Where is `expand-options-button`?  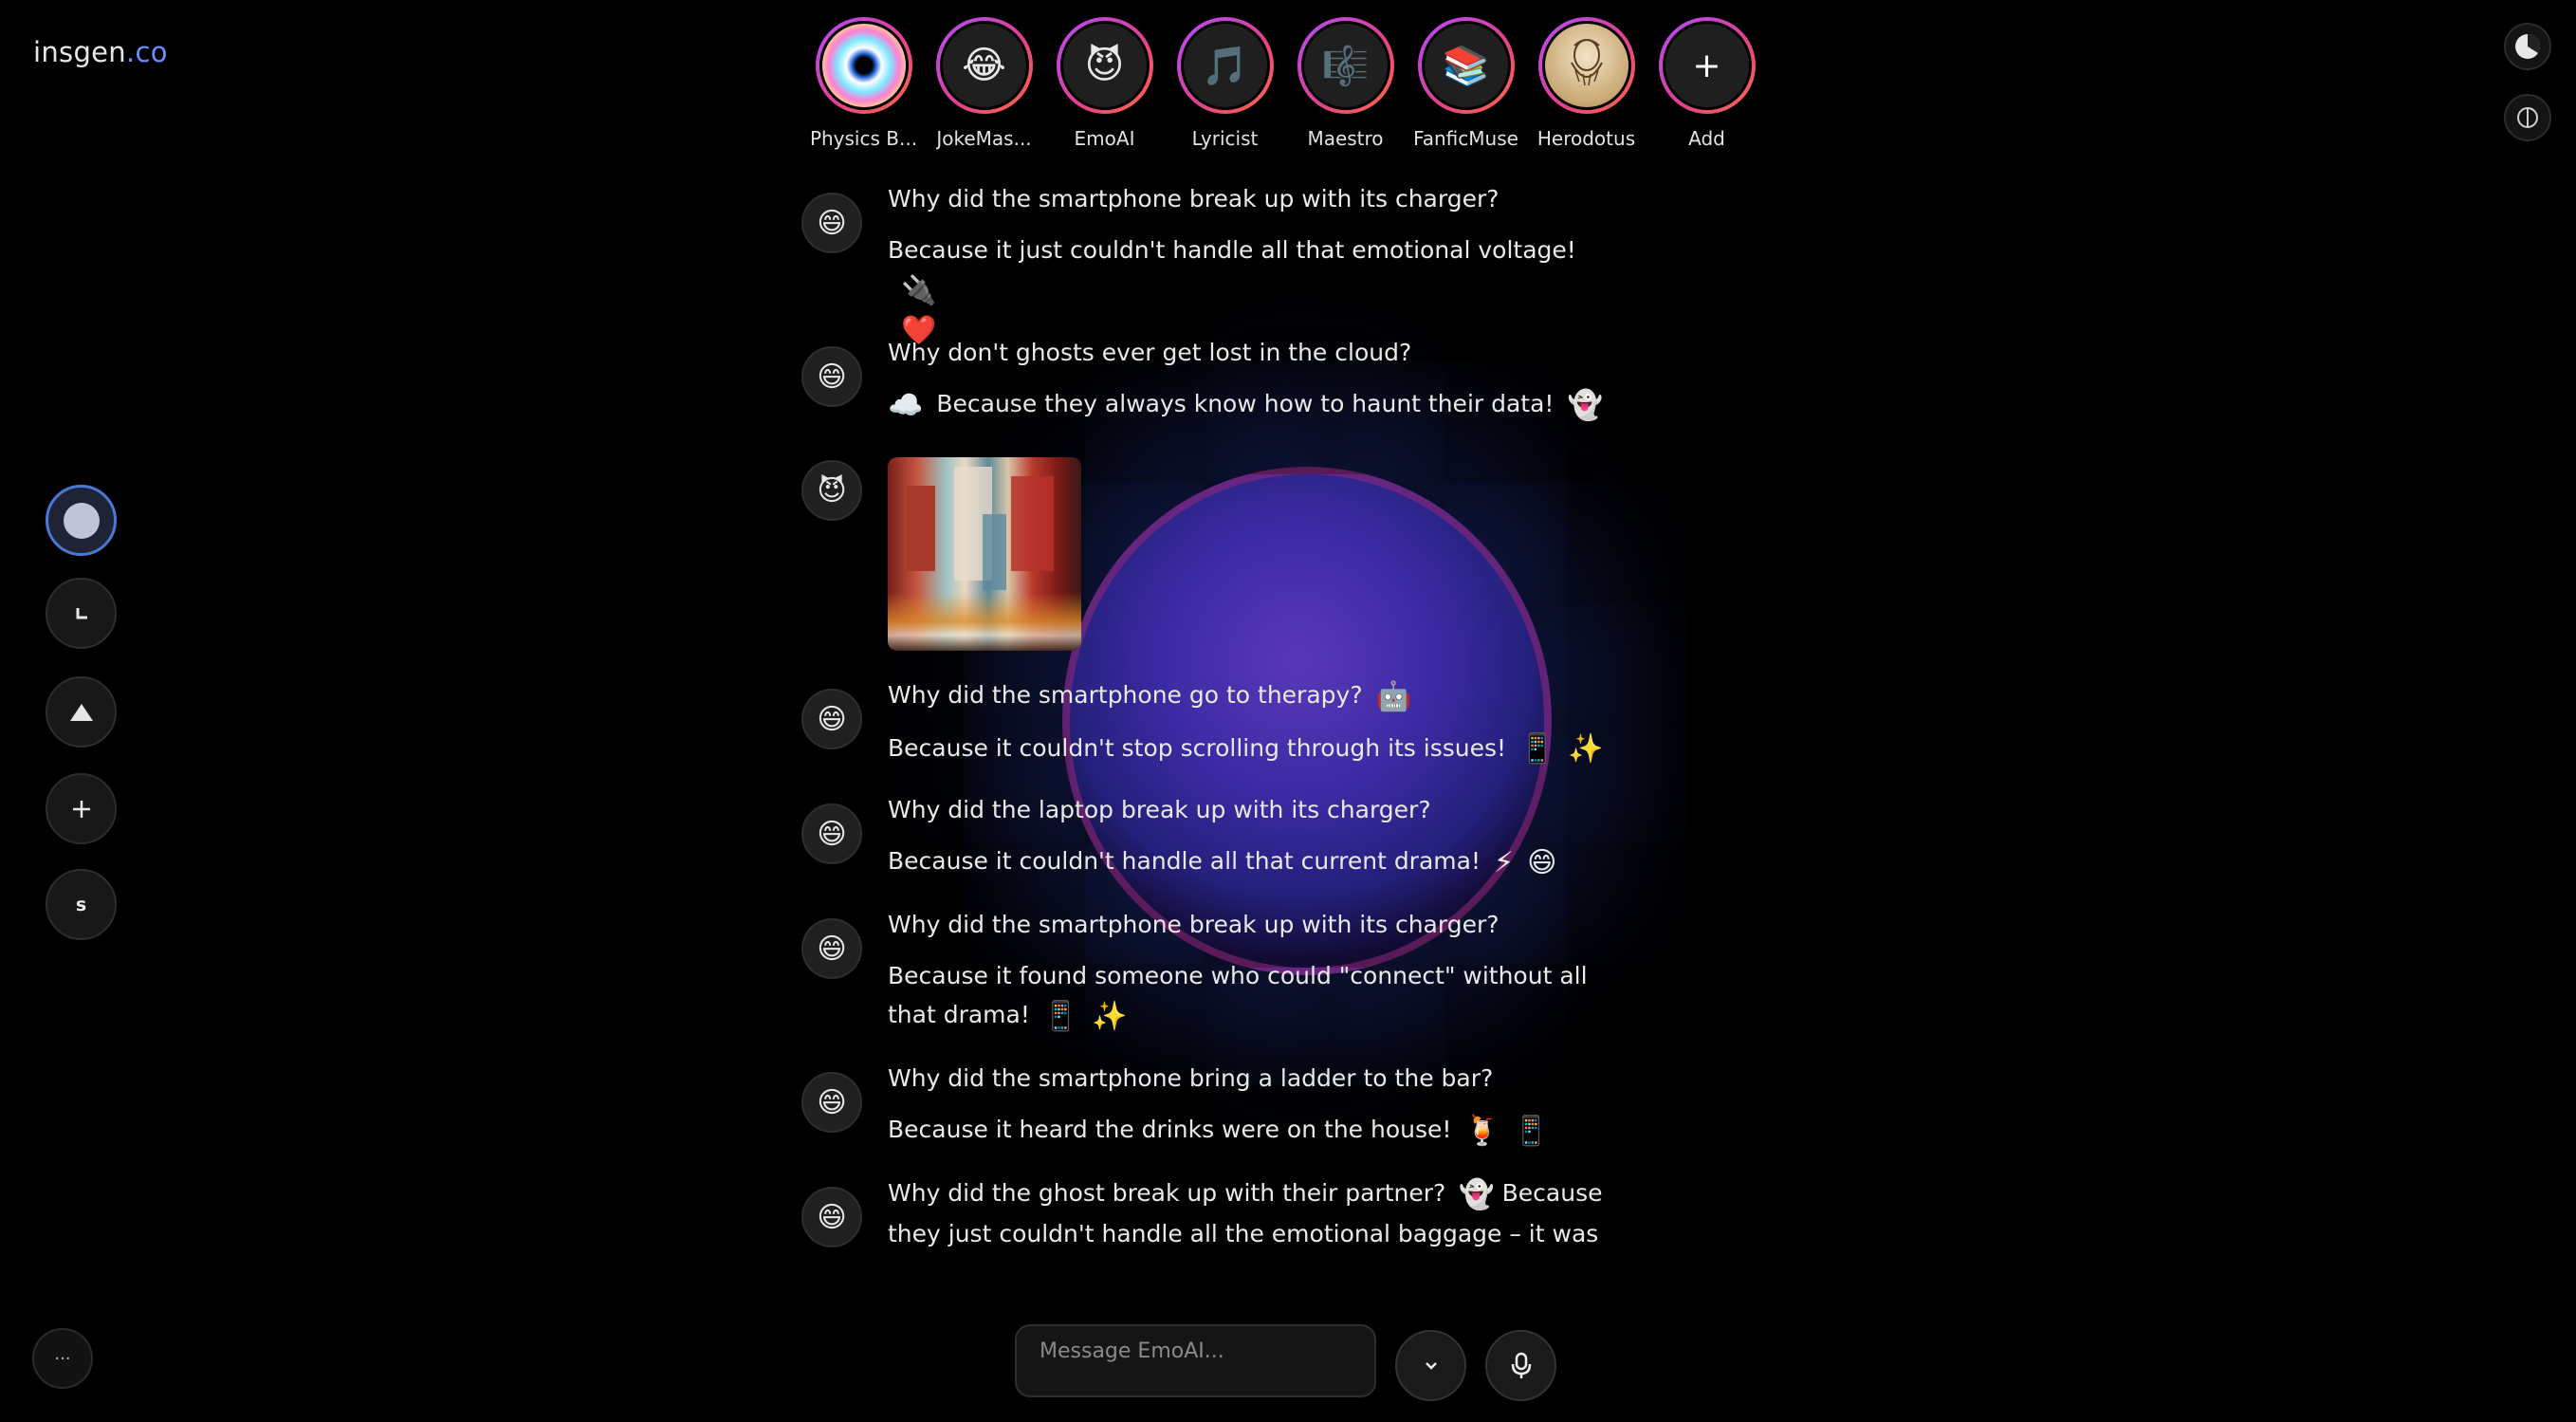 expand-options-button is located at coordinates (1430, 1365).